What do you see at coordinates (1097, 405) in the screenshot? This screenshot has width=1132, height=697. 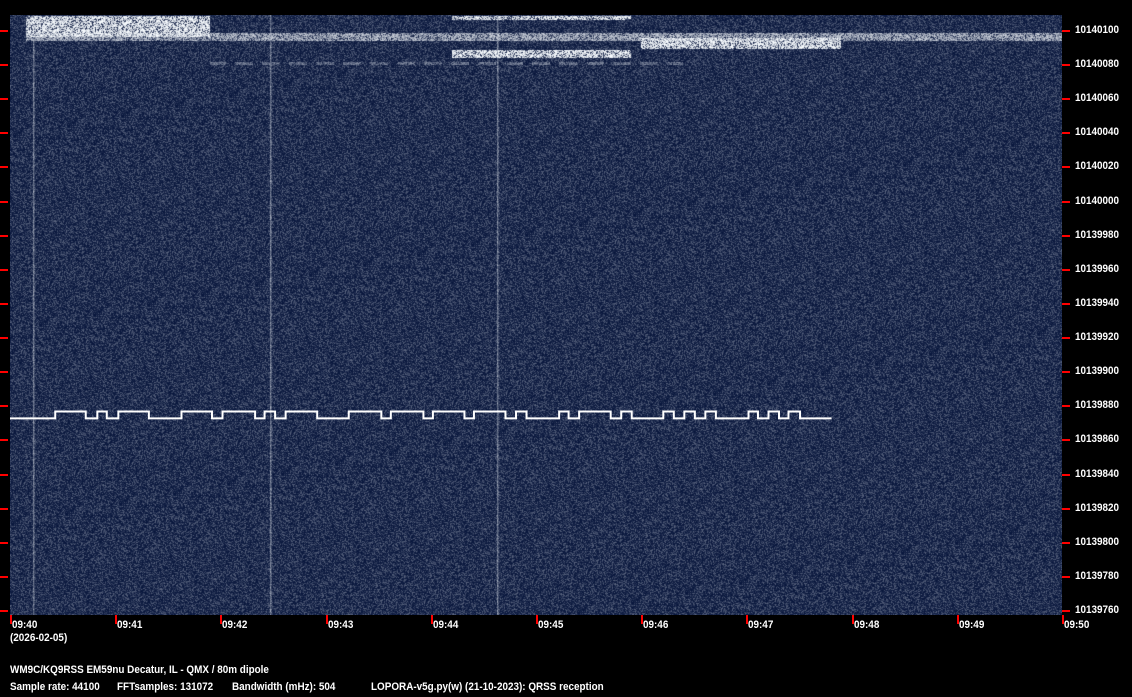 I see `y-tick-label: 10139880` at bounding box center [1097, 405].